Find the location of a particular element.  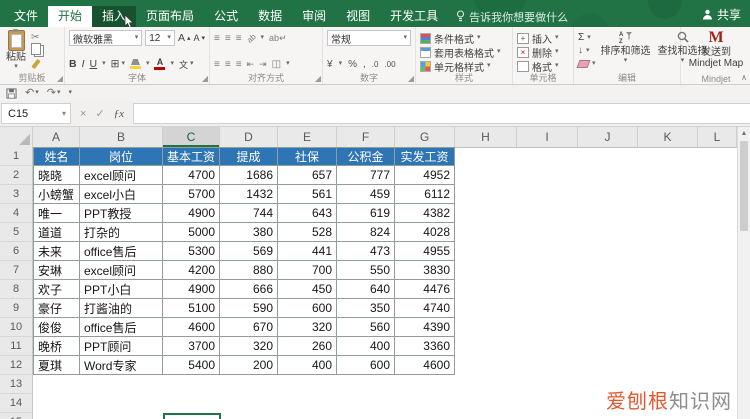

share-button: 共享 is located at coordinates (721, 14).